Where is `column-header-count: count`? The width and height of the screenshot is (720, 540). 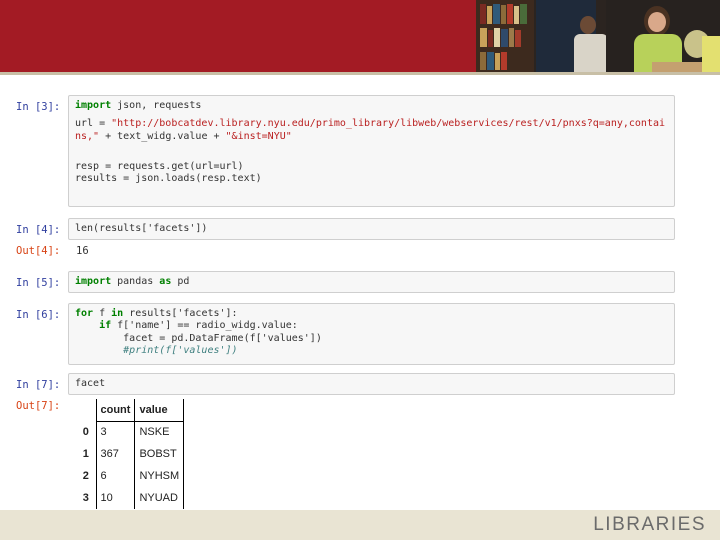
column-header-count: count is located at coordinates (115, 410).